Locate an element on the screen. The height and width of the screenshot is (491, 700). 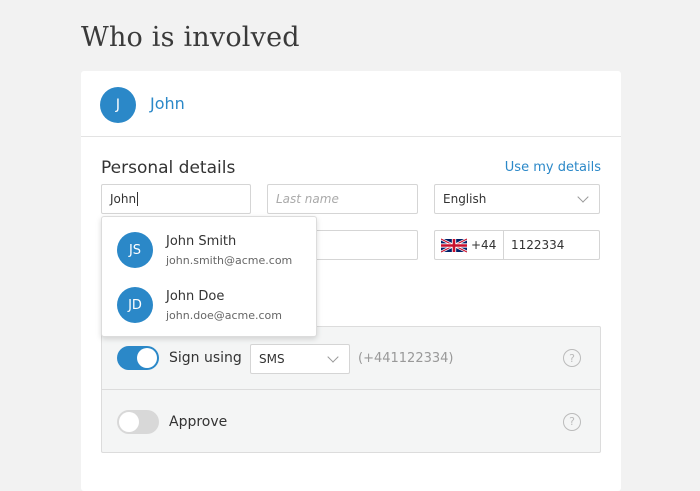
avatar: J is located at coordinates (118, 105).